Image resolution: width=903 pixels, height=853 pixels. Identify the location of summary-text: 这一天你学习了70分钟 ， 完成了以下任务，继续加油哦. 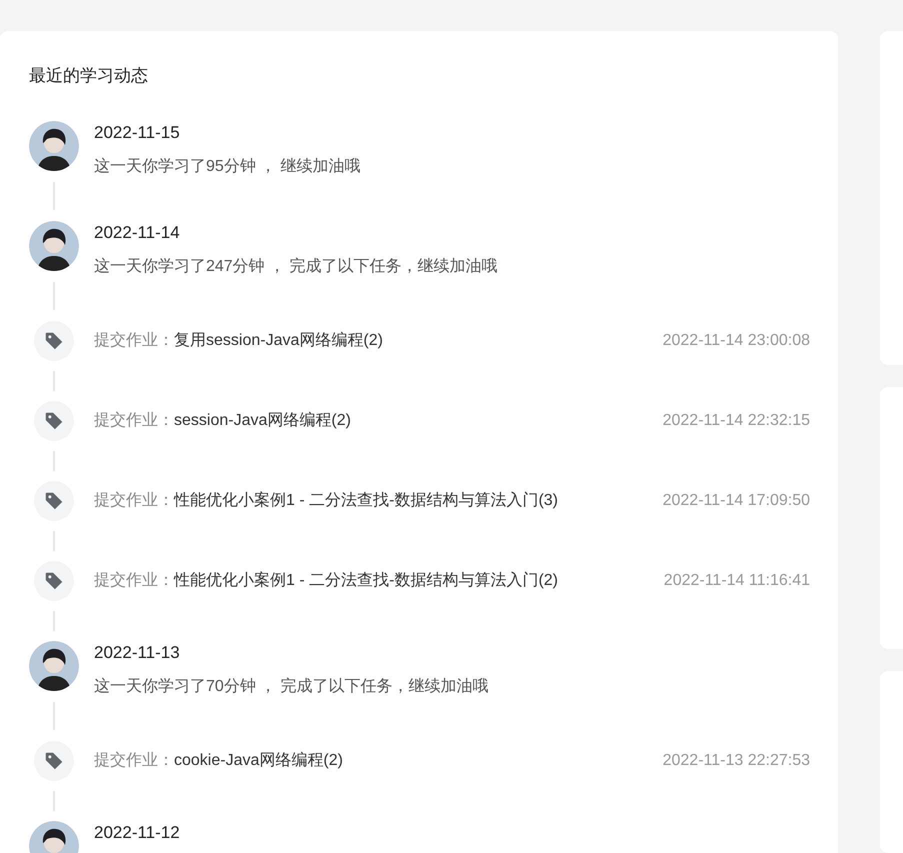
(291, 686).